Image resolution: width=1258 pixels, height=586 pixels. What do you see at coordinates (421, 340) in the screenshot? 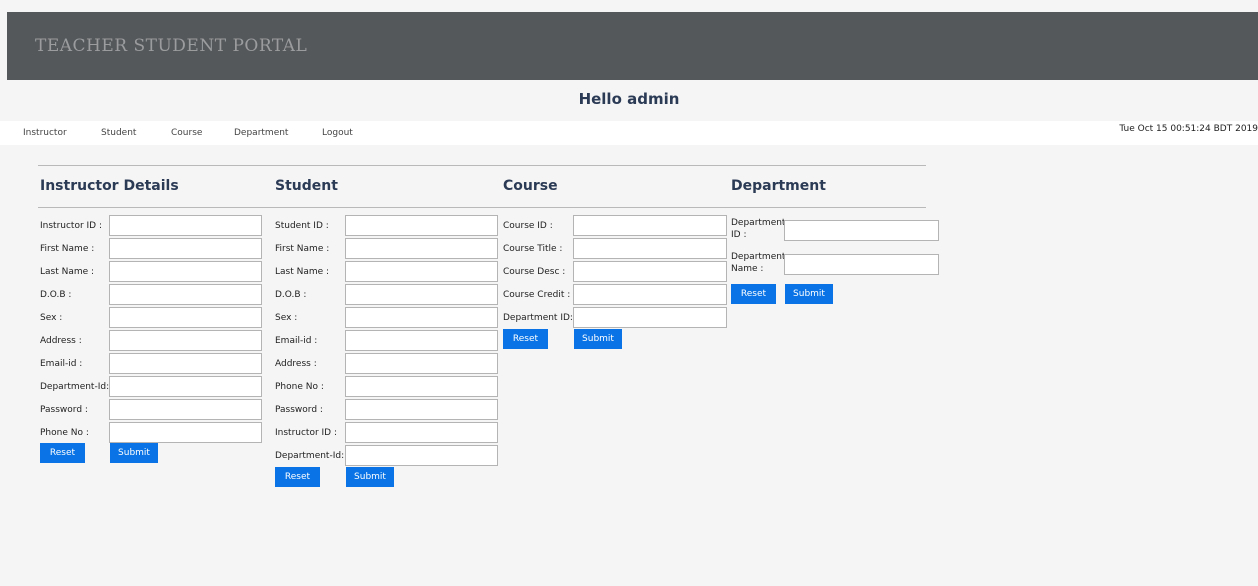
I see `student-email-input` at bounding box center [421, 340].